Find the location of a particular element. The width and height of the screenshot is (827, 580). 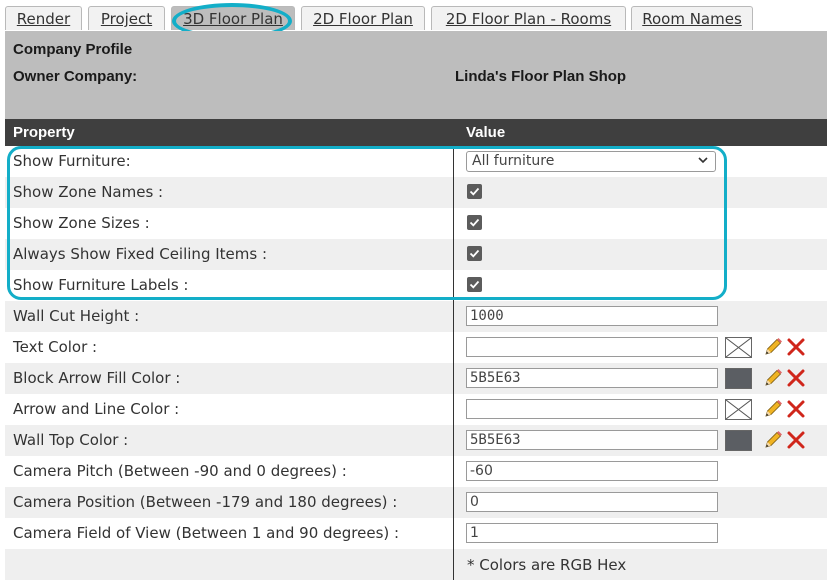

select-value: All furniture is located at coordinates (513, 161).